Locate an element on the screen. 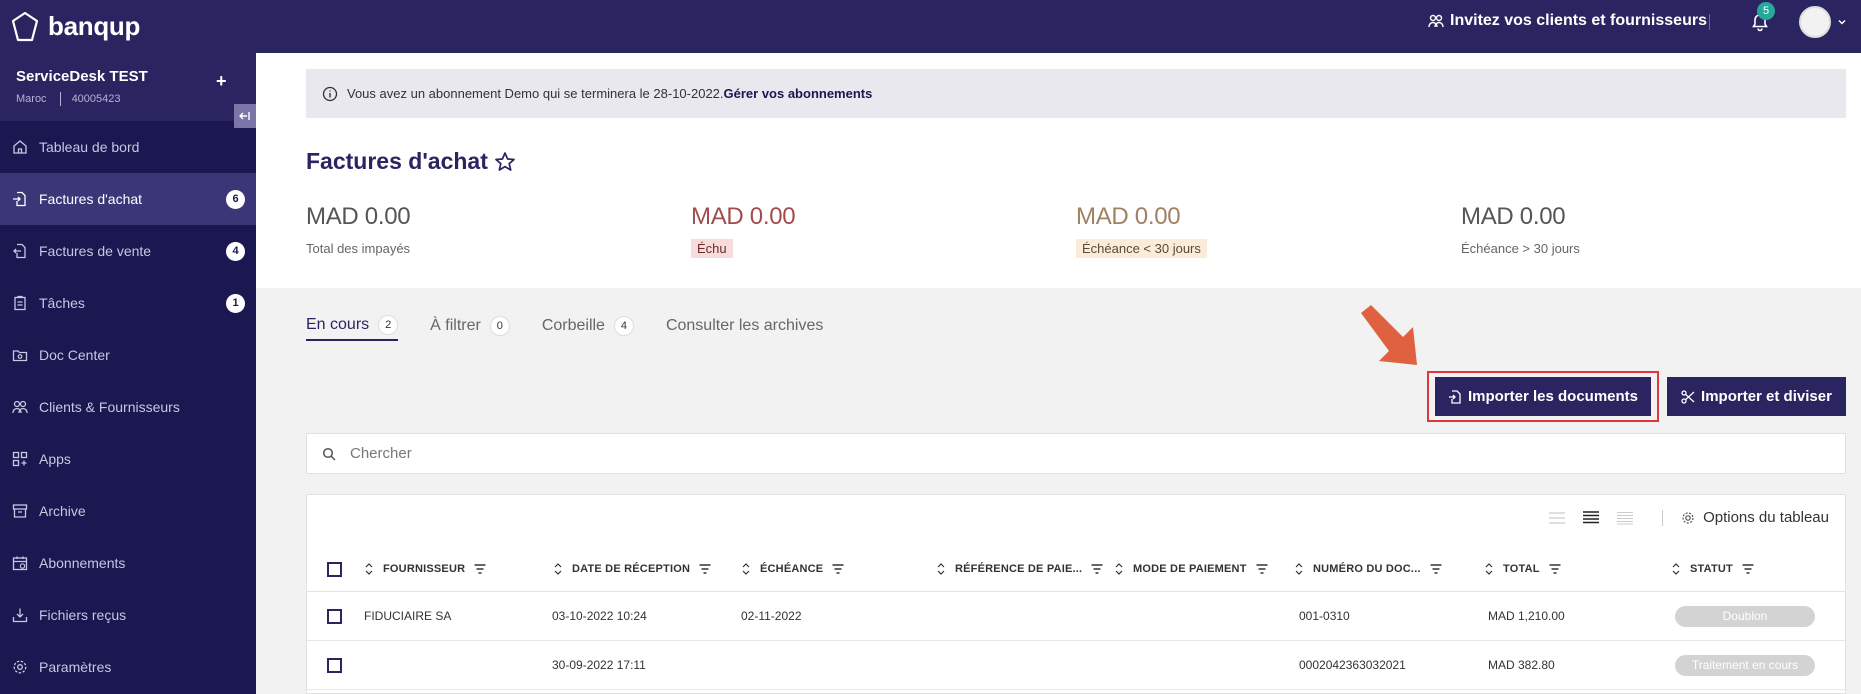 The height and width of the screenshot is (694, 1861). info-icon is located at coordinates (330, 93).